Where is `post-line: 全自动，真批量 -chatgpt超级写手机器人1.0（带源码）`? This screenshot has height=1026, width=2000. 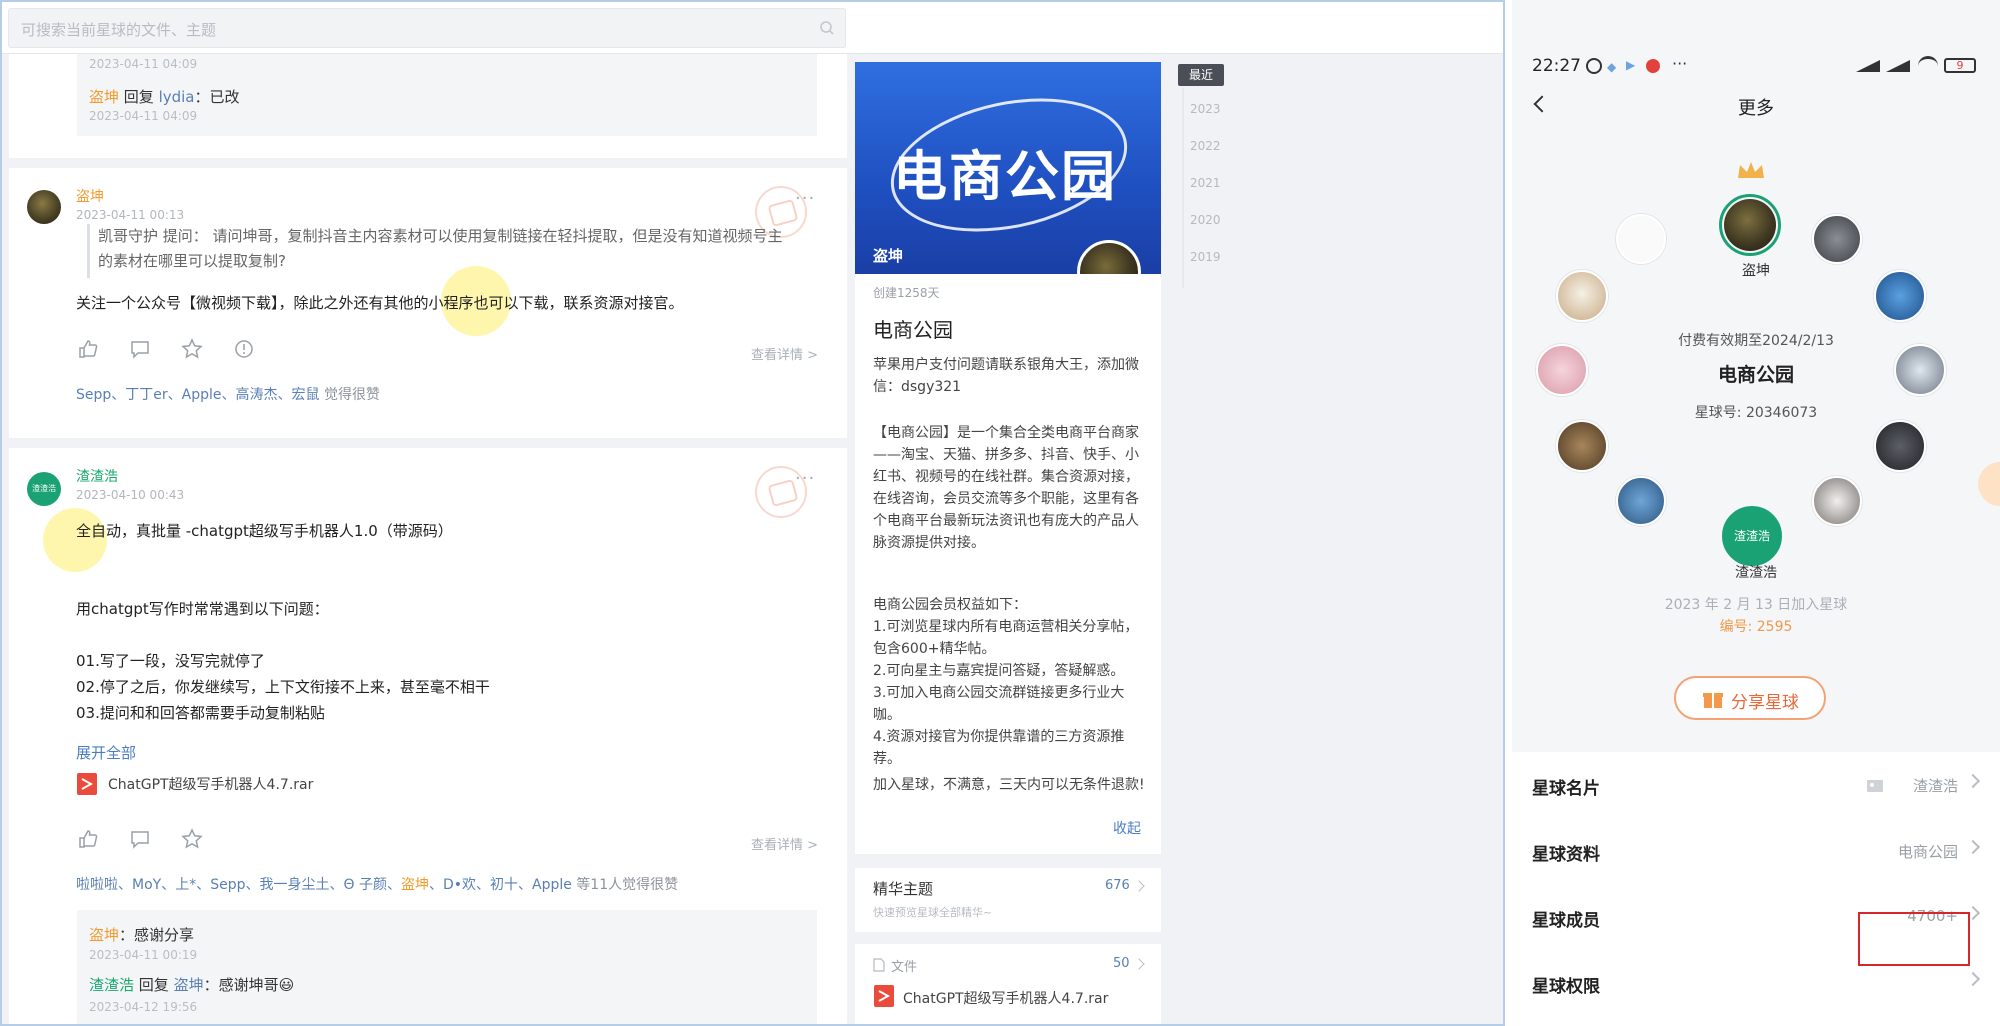 post-line: 全自动，真批量 -chatgpt超级写手机器人1.0（带源码） is located at coordinates (264, 531).